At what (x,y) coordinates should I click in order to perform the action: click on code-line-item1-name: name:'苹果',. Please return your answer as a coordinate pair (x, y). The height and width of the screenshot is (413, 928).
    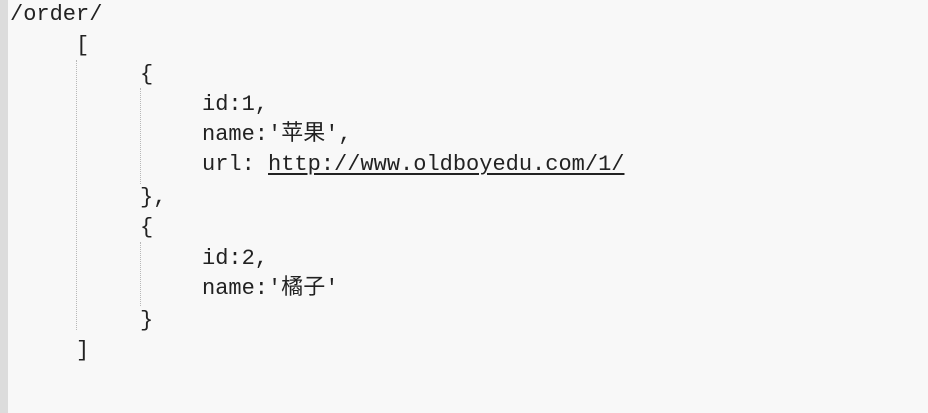
    Looking at the image, I should click on (277, 134).